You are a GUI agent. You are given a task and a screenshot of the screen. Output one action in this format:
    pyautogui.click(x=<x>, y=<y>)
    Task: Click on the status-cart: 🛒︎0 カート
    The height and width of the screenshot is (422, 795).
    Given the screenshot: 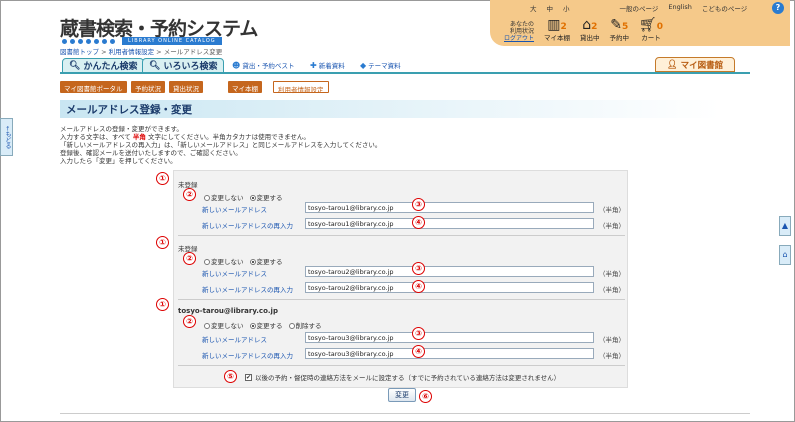 What is the action you would take?
    pyautogui.click(x=651, y=30)
    